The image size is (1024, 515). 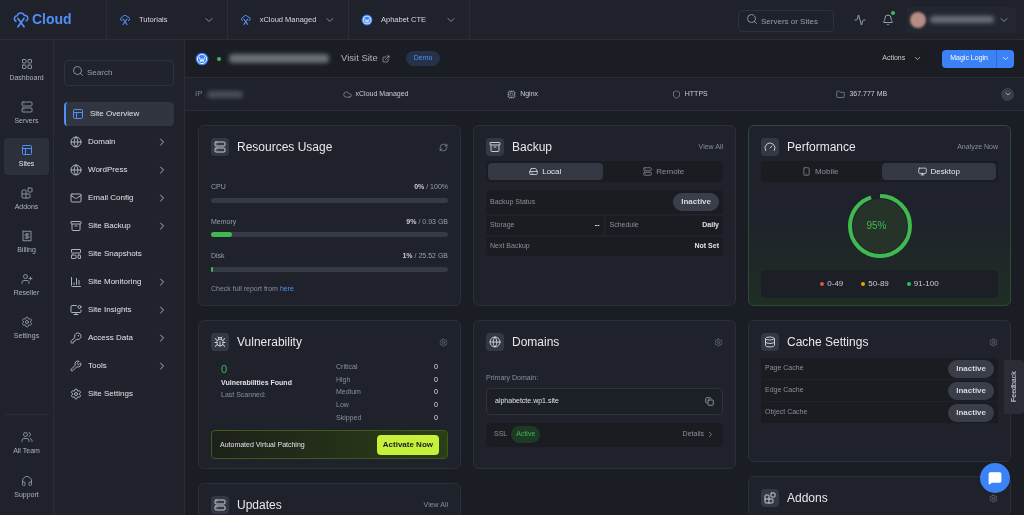 I want to click on card-title: Addons, so click(x=807, y=498).